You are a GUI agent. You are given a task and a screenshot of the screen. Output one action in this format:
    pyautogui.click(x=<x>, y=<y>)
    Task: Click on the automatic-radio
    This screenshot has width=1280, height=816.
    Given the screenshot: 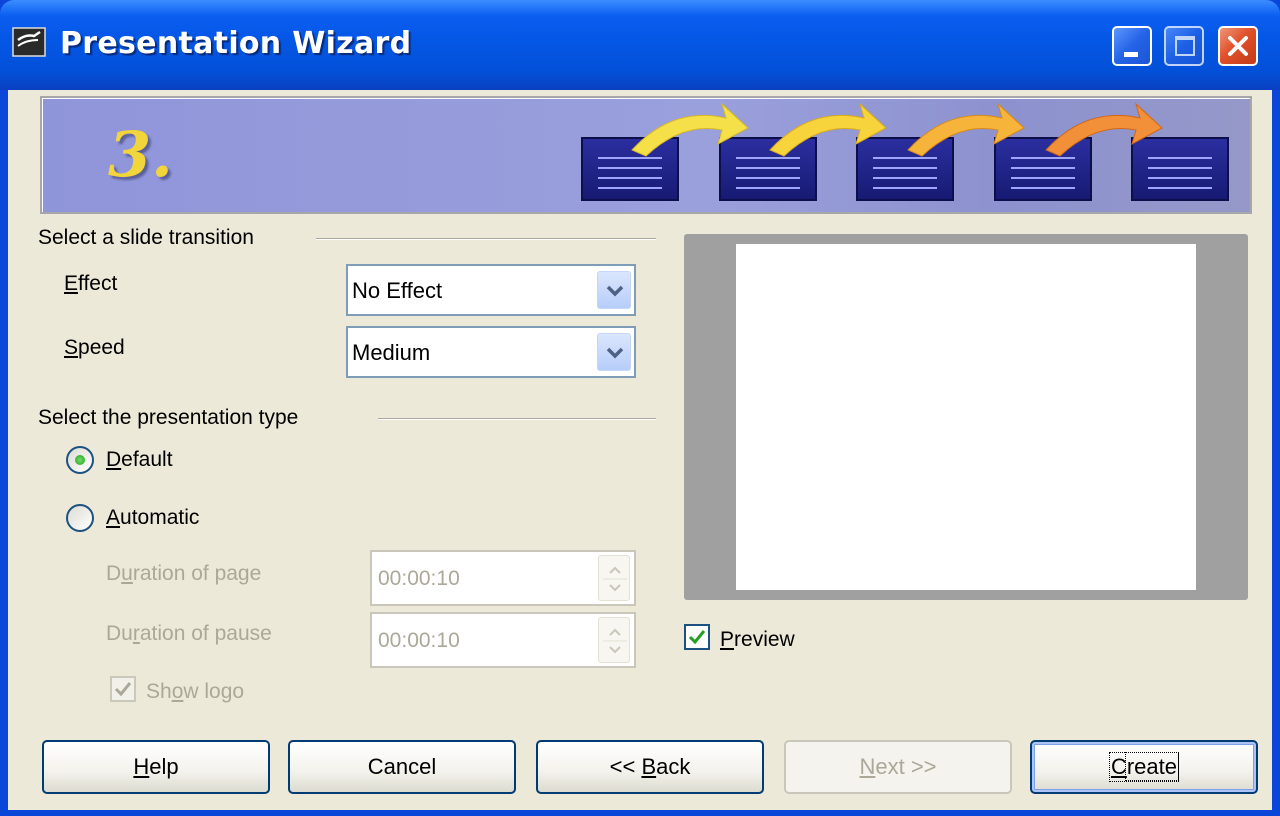 What is the action you would take?
    pyautogui.click(x=80, y=518)
    